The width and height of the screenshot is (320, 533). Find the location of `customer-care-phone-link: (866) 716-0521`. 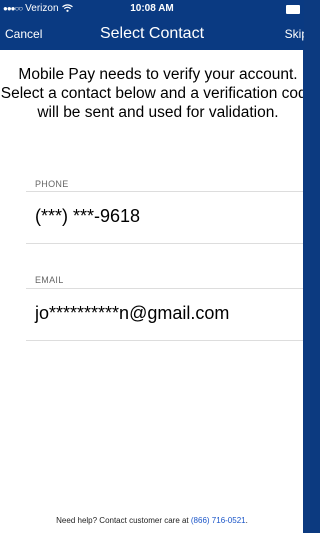

customer-care-phone-link: (866) 716-0521 is located at coordinates (218, 520).